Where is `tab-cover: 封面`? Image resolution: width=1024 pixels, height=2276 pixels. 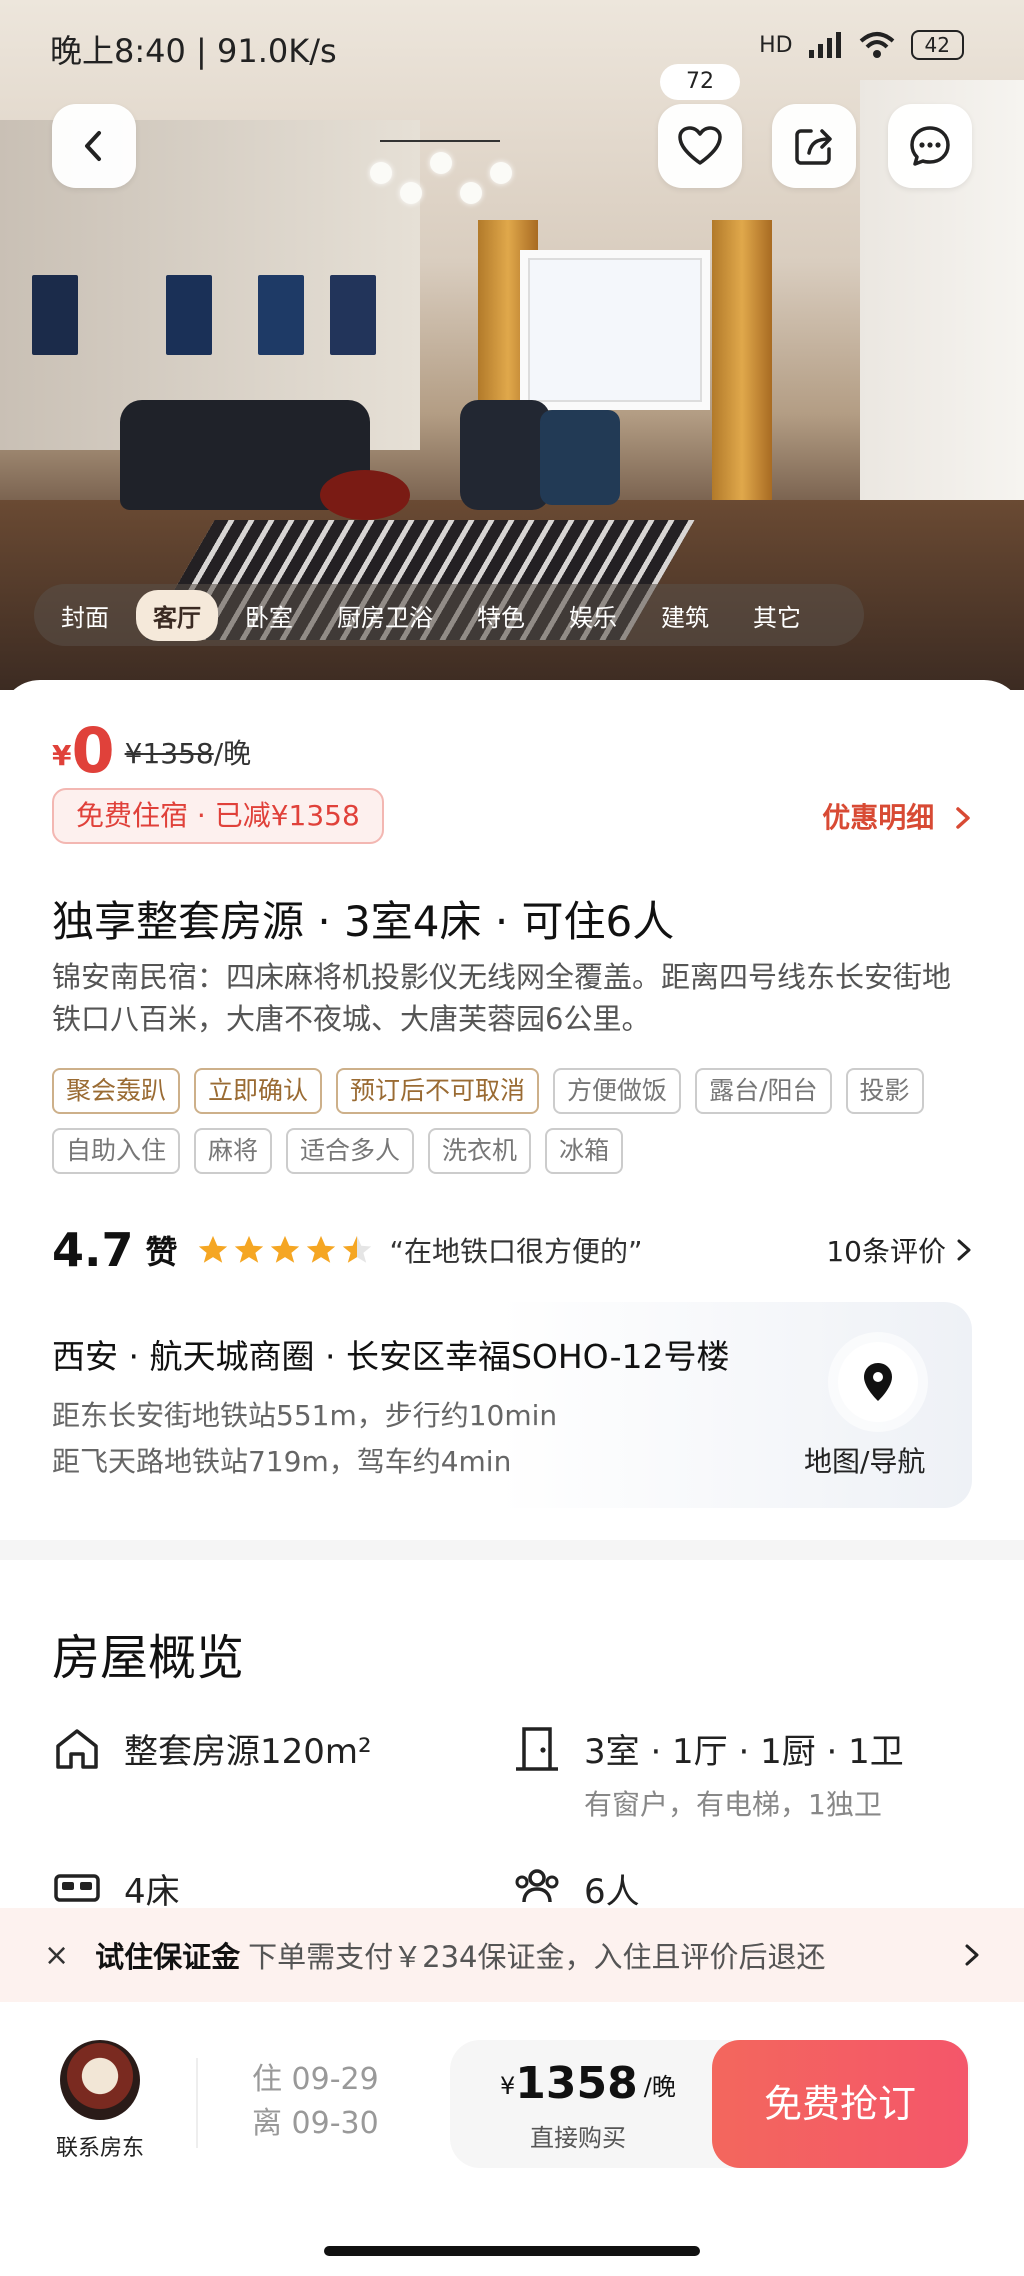 tab-cover: 封面 is located at coordinates (85, 615).